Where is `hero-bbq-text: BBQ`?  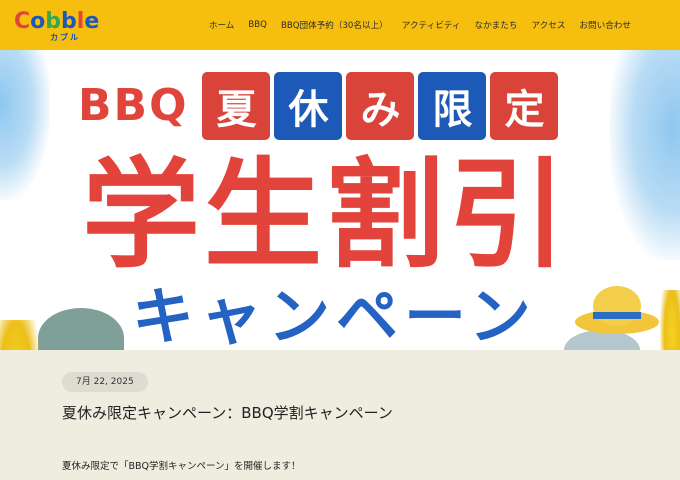
hero-bbq-text: BBQ is located at coordinates (133, 105).